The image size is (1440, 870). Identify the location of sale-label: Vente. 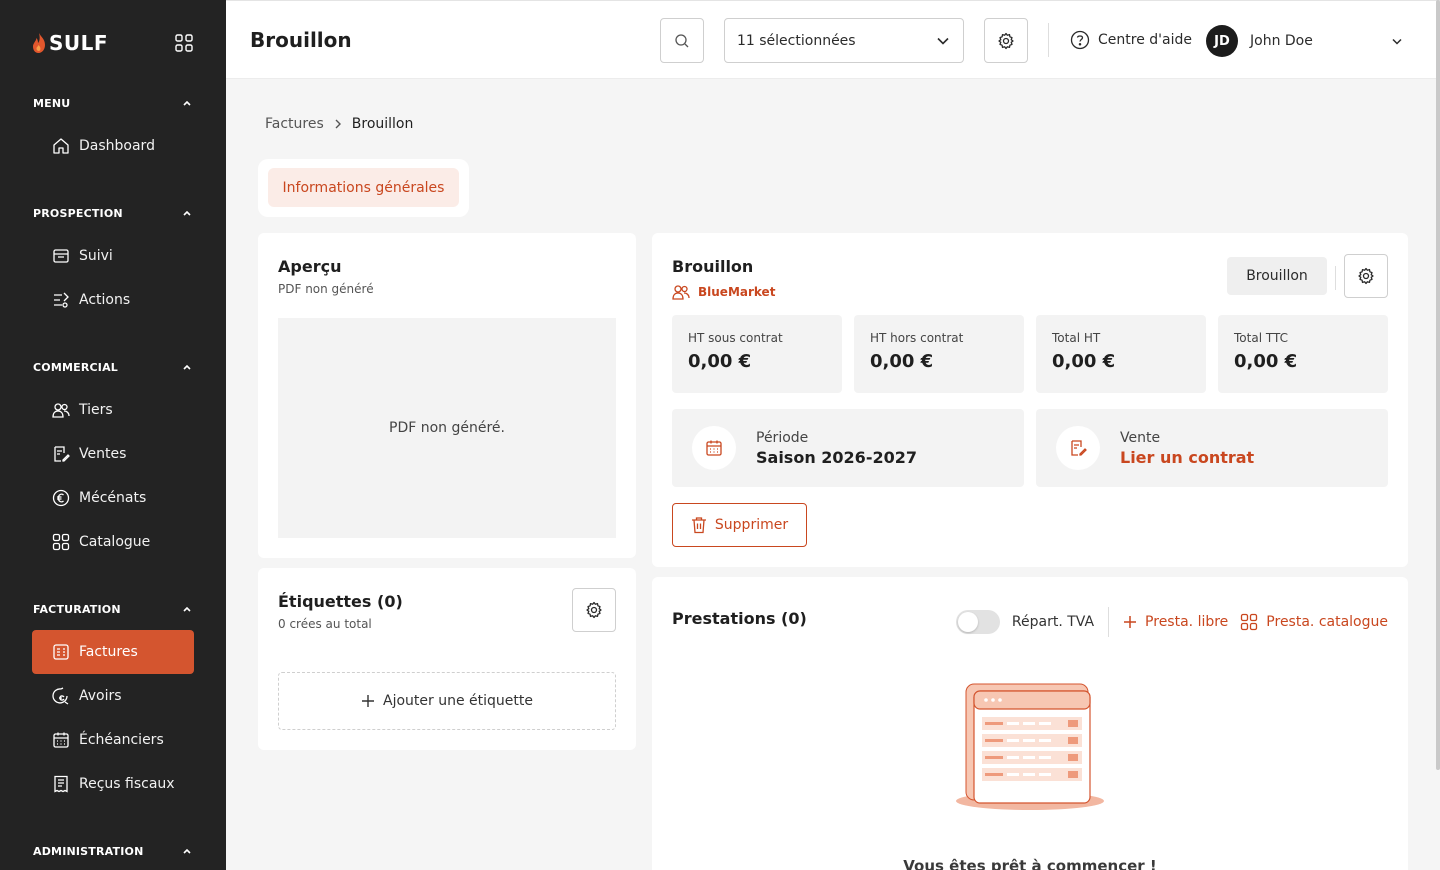
(1140, 437).